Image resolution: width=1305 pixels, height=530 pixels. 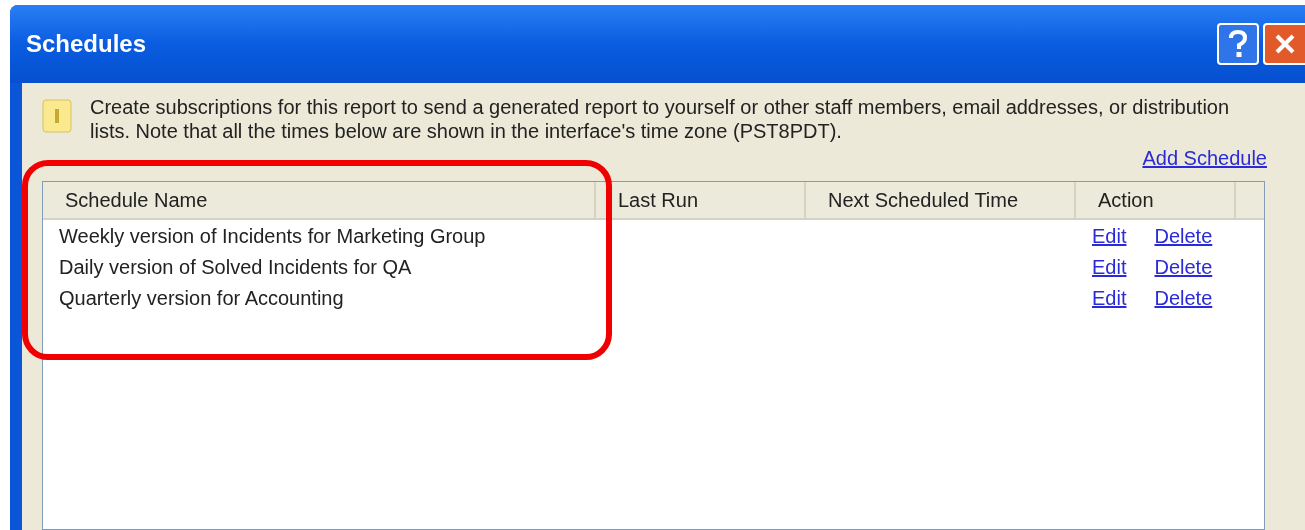 What do you see at coordinates (1156, 200) in the screenshot?
I see `column-header: Action` at bounding box center [1156, 200].